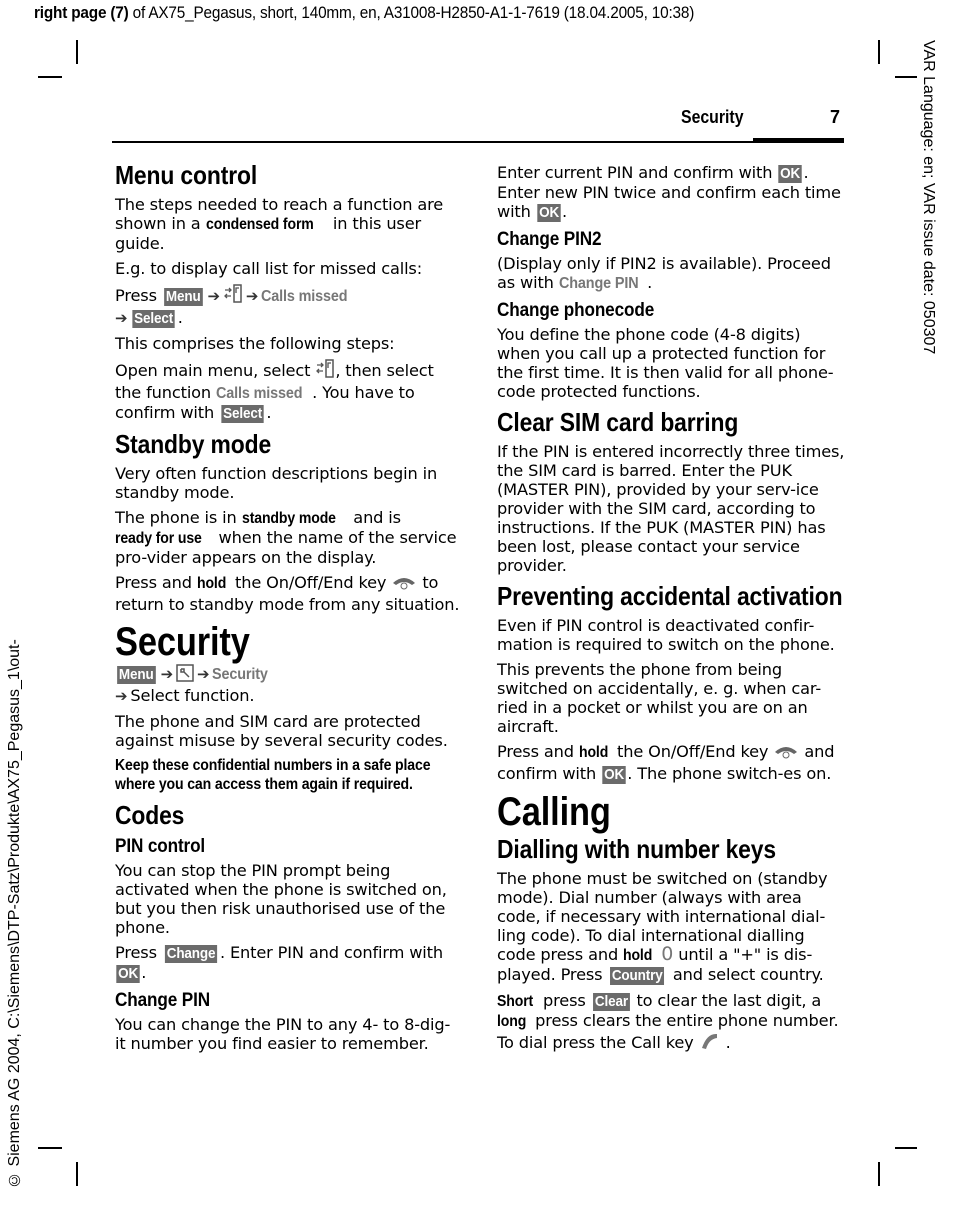  Describe the element at coordinates (81, 13) in the screenshot. I see `slug-bold: right page (7)` at that location.